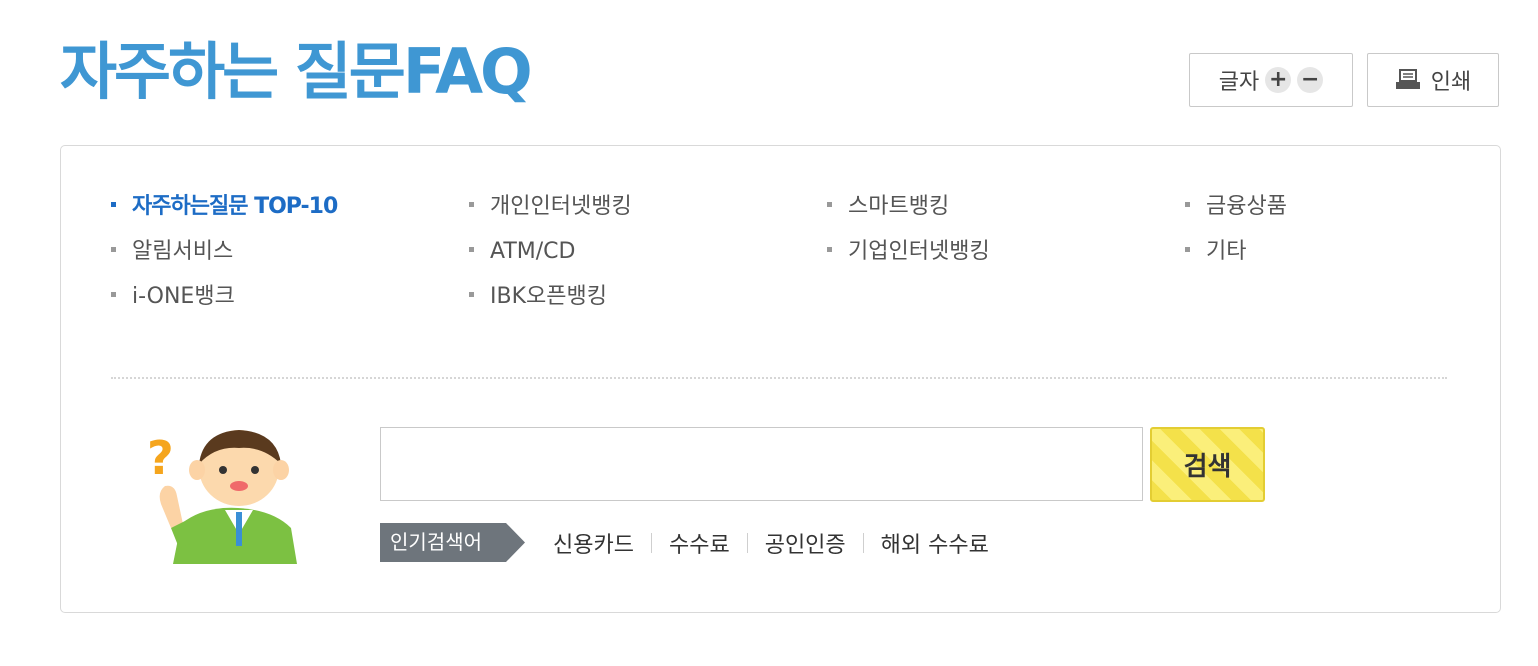  Describe the element at coordinates (235, 206) in the screenshot. I see `category-label: 자주하는질문 TOP-10` at that location.